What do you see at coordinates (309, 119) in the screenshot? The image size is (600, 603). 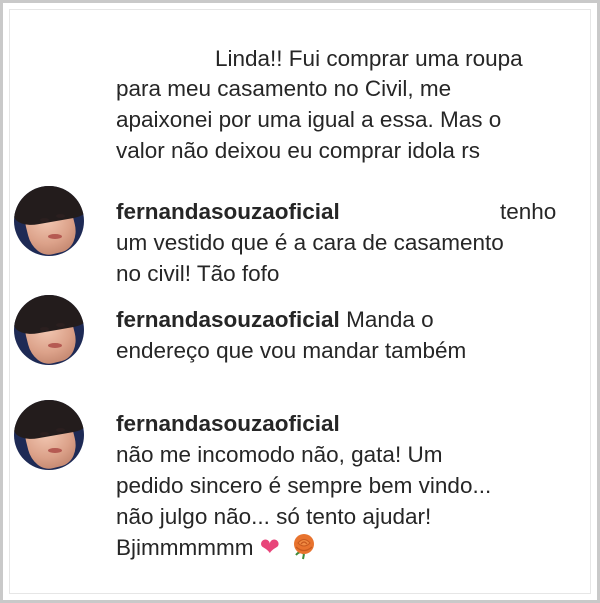 I see `comment-1-line-3: apaixonei por uma igual a essa. Mas o` at bounding box center [309, 119].